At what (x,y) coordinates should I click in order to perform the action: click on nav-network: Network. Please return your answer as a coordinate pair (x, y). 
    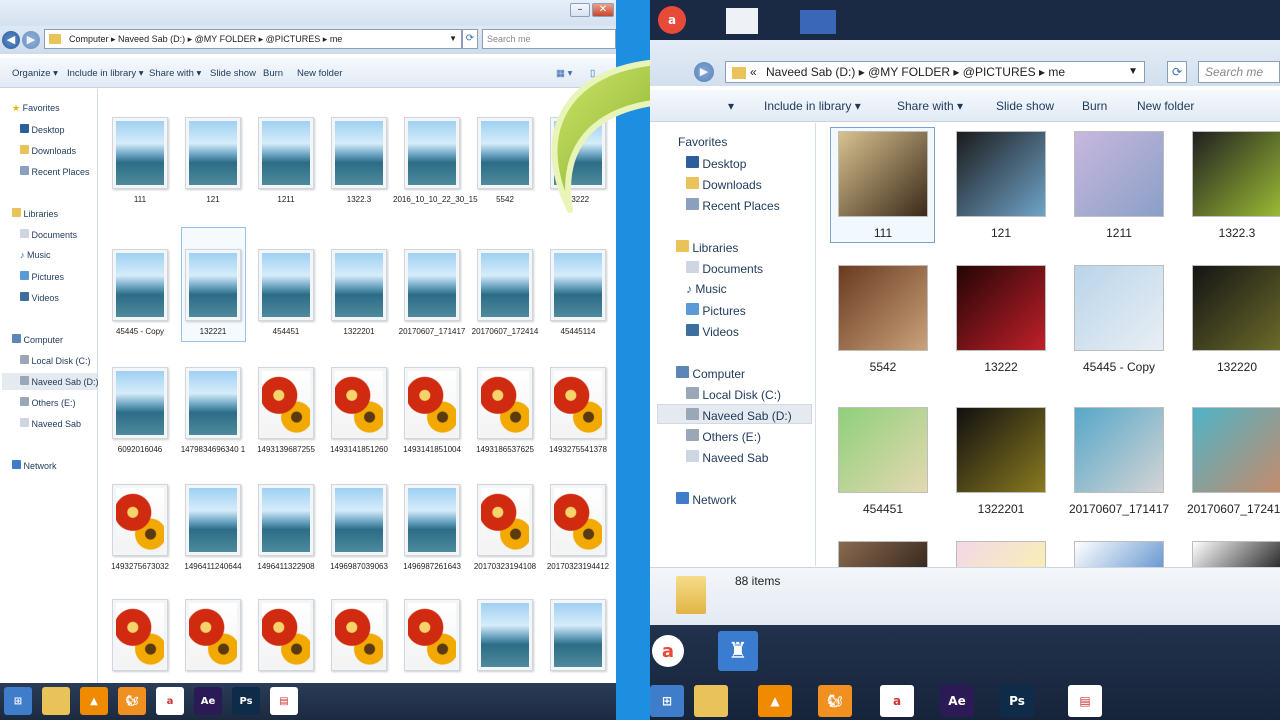
    Looking at the image, I should click on (706, 499).